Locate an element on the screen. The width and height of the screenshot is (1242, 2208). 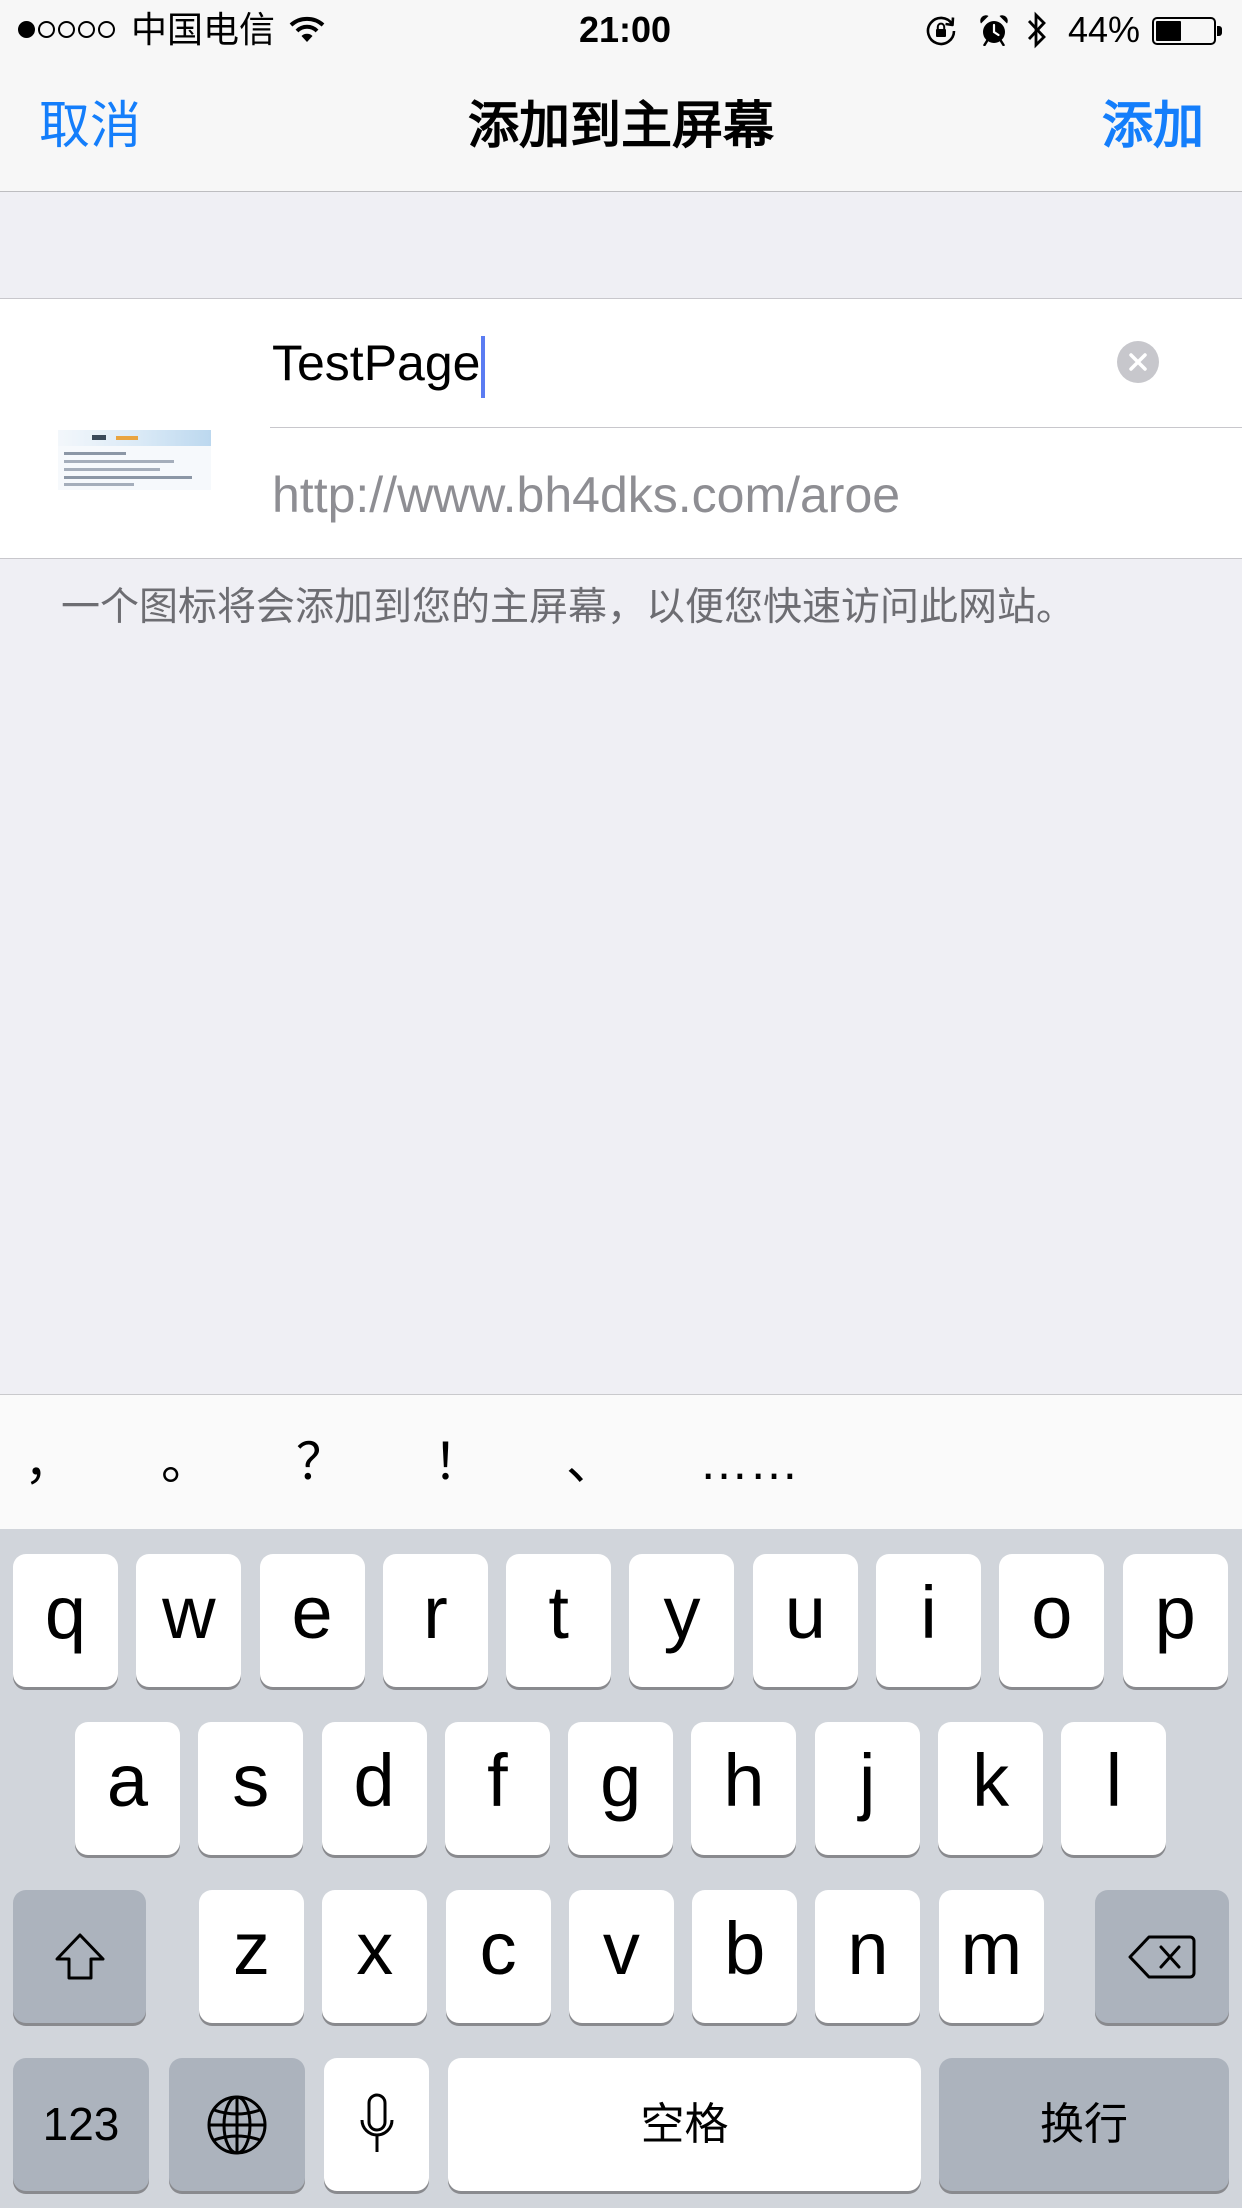
key-j: j is located at coordinates (867, 1788).